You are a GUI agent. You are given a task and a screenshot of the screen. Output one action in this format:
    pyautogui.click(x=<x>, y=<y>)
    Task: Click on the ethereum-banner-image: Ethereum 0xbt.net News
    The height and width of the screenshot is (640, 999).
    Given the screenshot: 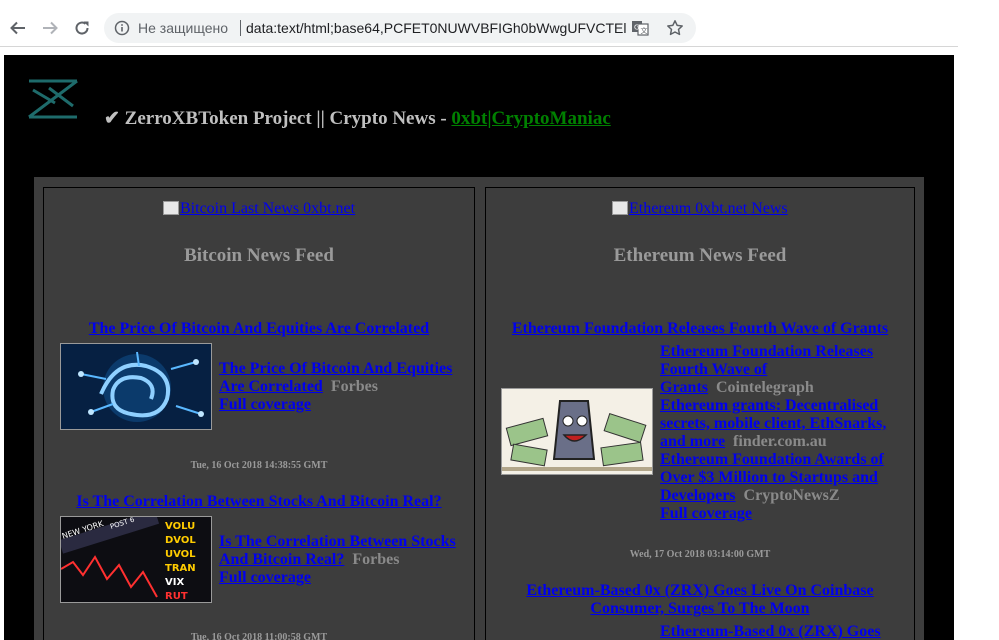 What is the action you would take?
    pyautogui.click(x=700, y=209)
    